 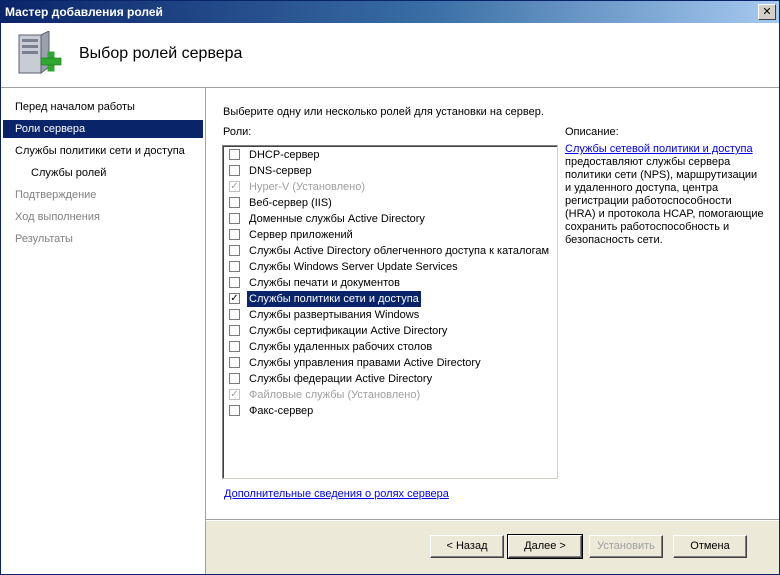 I want to click on description-label: Описание:, so click(x=592, y=132).